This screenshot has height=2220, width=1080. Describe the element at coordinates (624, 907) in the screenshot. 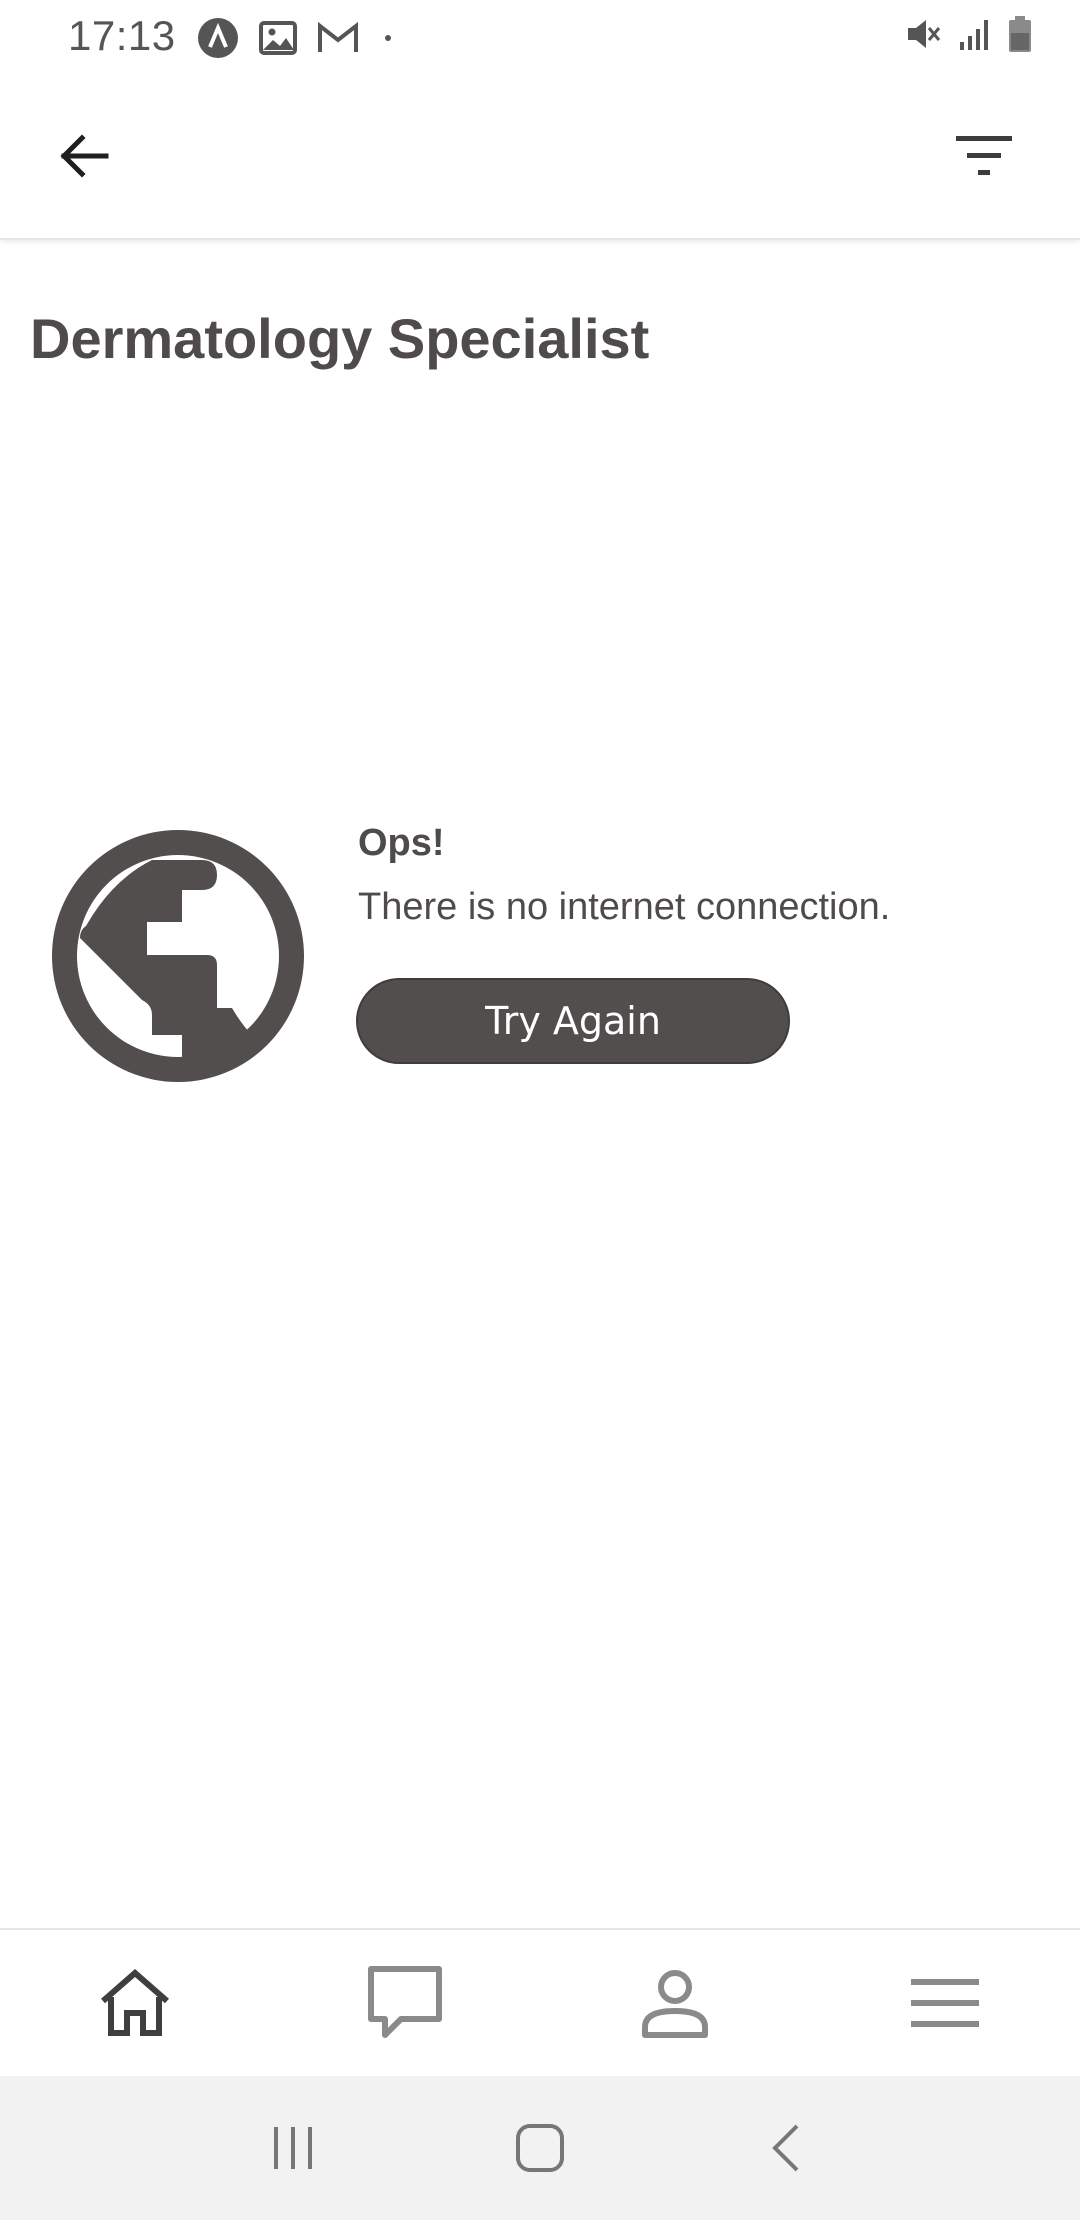

I see `offline-message: There is no internet connection.` at that location.